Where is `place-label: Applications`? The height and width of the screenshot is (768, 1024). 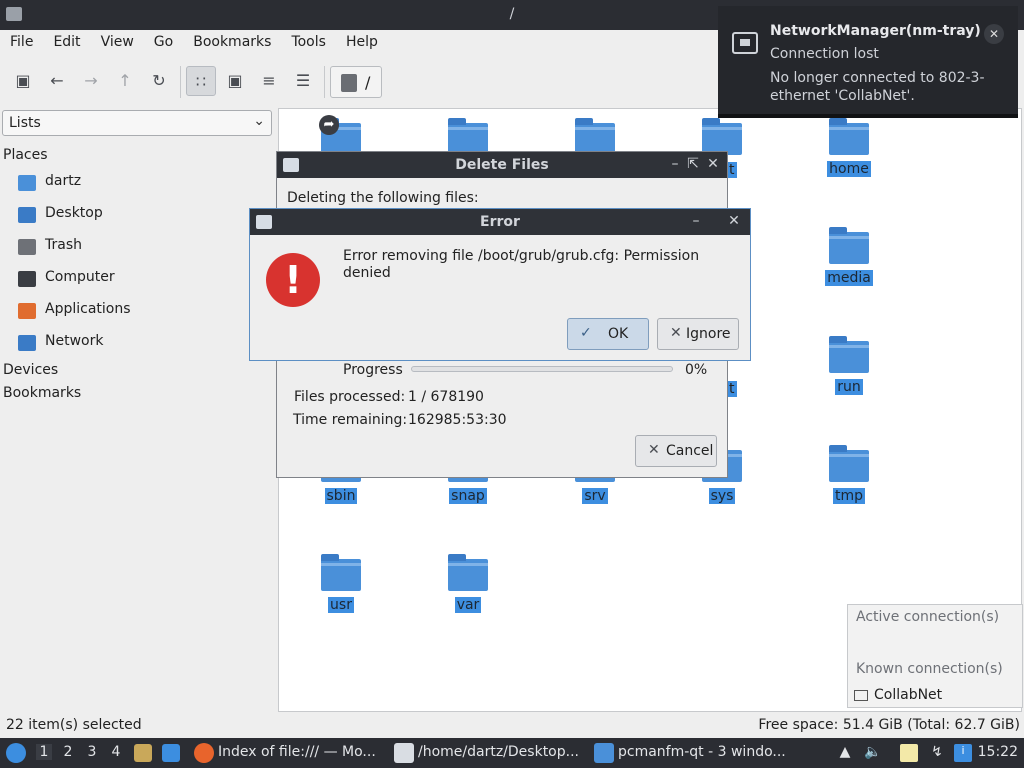 place-label: Applications is located at coordinates (88, 309).